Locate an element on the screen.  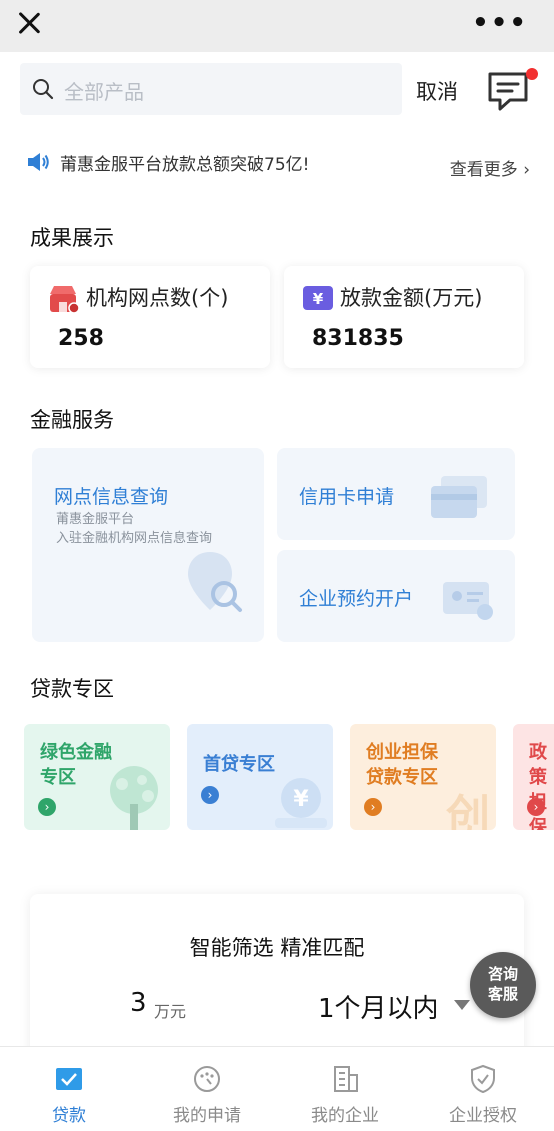
loans-title: 贷款专区 is located at coordinates (72, 689).